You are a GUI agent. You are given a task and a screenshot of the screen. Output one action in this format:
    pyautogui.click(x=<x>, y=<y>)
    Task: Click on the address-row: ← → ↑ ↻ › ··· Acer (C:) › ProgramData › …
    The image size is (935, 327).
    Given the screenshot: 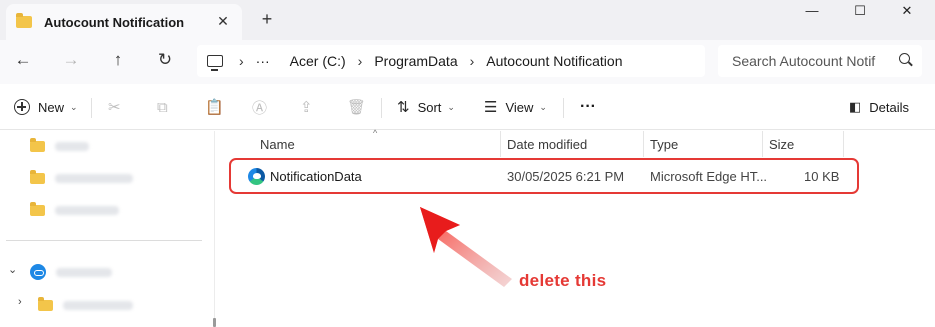 What is the action you would take?
    pyautogui.click(x=467, y=62)
    